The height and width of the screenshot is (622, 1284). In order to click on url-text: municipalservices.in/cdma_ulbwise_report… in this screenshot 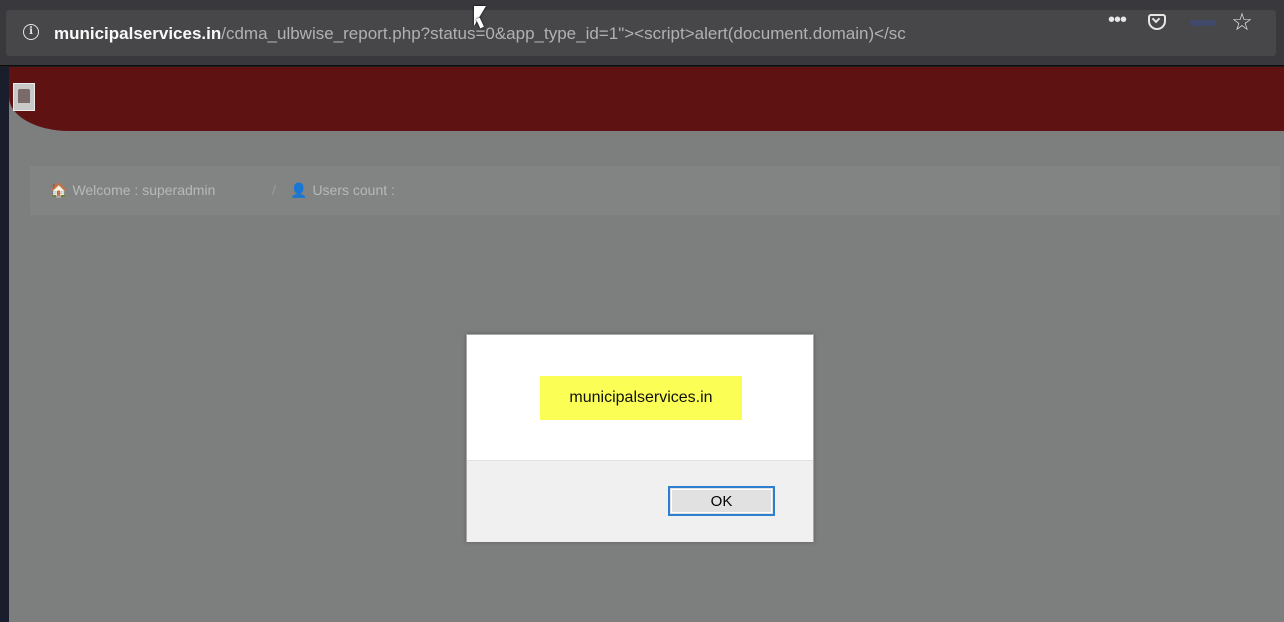, I will do `click(569, 34)`.